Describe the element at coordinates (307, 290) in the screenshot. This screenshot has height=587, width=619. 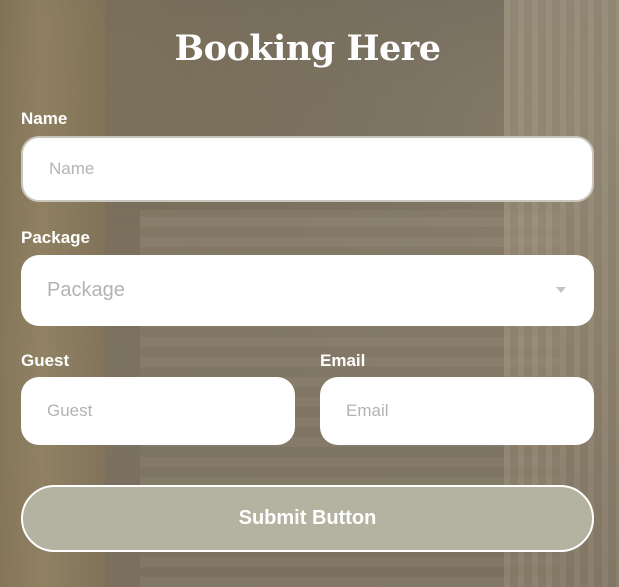
I see `package-select: Package` at that location.